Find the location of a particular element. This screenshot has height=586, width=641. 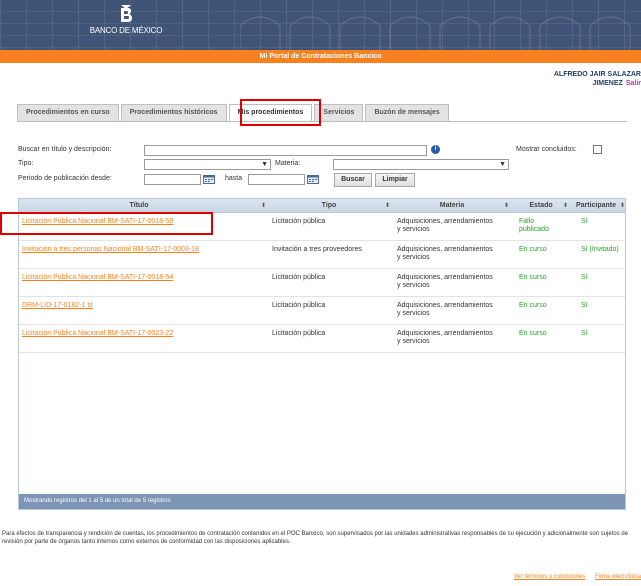

materia-select: ▼ is located at coordinates (421, 164).